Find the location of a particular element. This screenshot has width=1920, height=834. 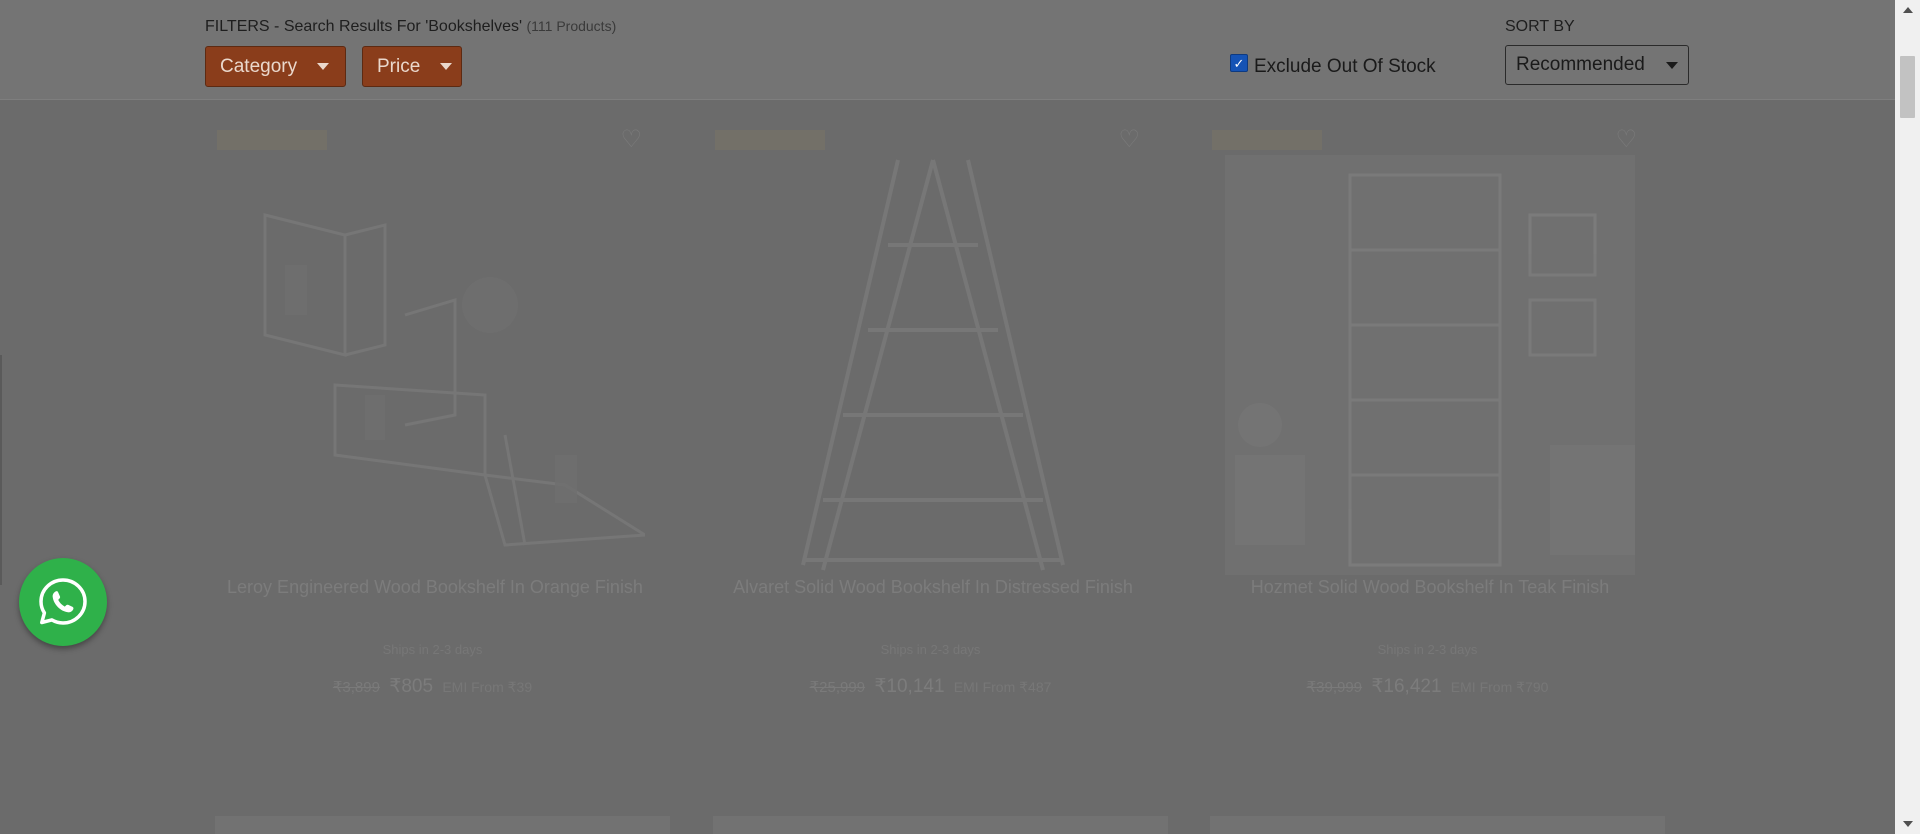

whatsapp-button is located at coordinates (63, 602).